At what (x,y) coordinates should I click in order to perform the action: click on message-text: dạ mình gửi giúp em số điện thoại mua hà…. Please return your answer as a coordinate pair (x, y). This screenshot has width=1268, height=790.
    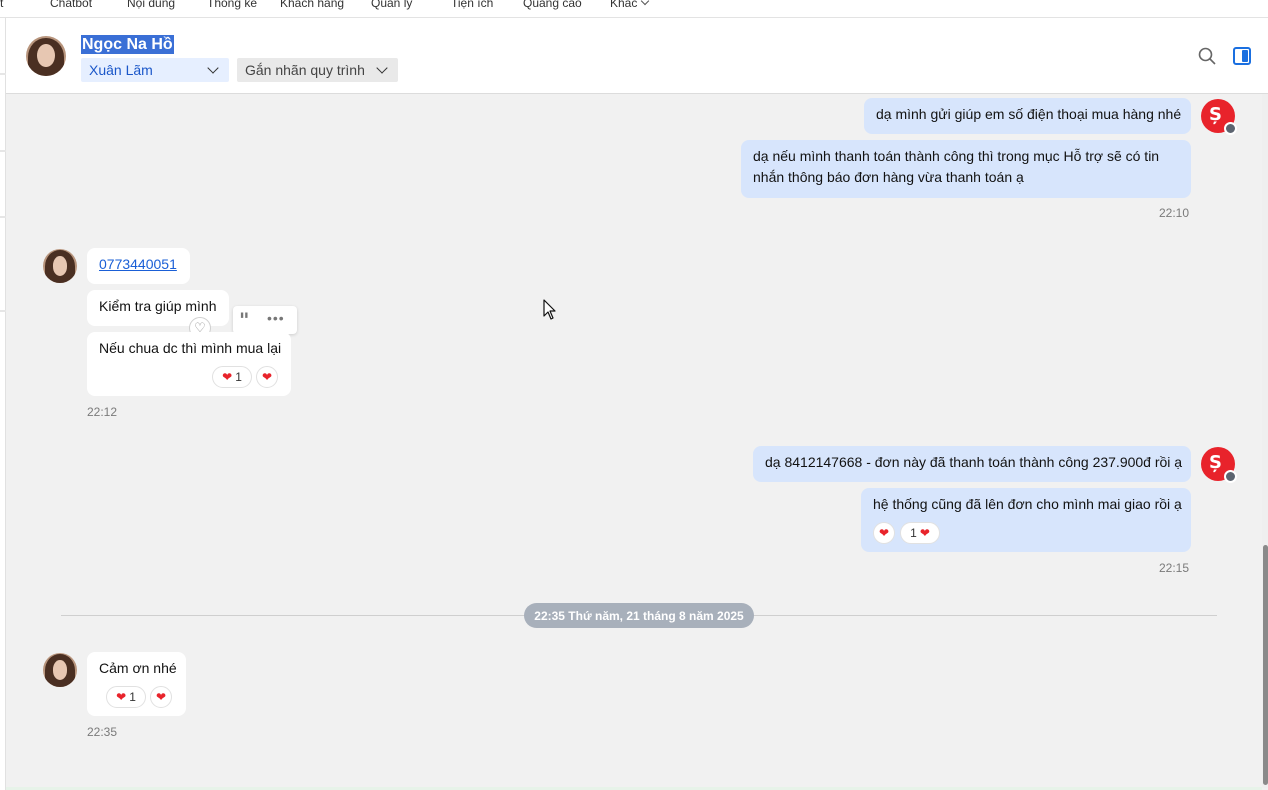
    Looking at the image, I should click on (1029, 114).